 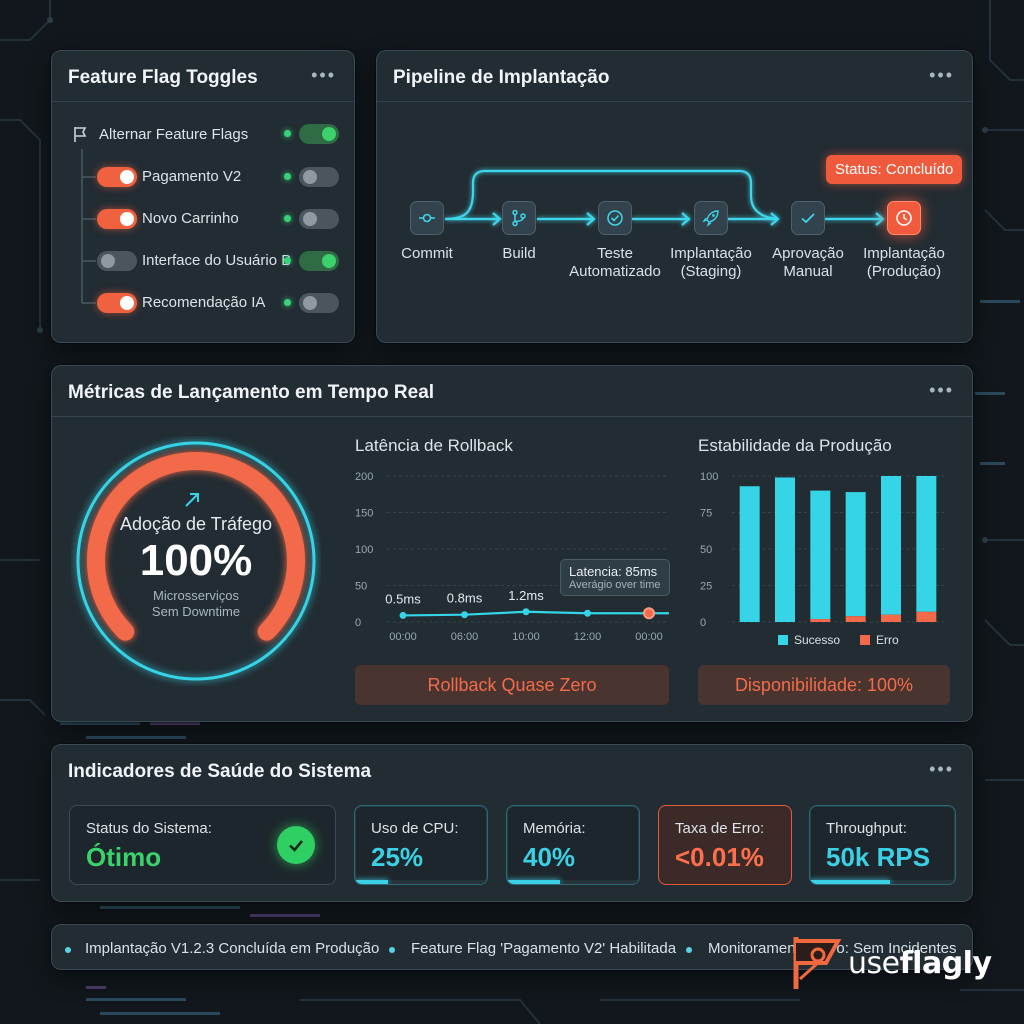 I want to click on gauge-label: Adoção de Tráfego, so click(x=196, y=524).